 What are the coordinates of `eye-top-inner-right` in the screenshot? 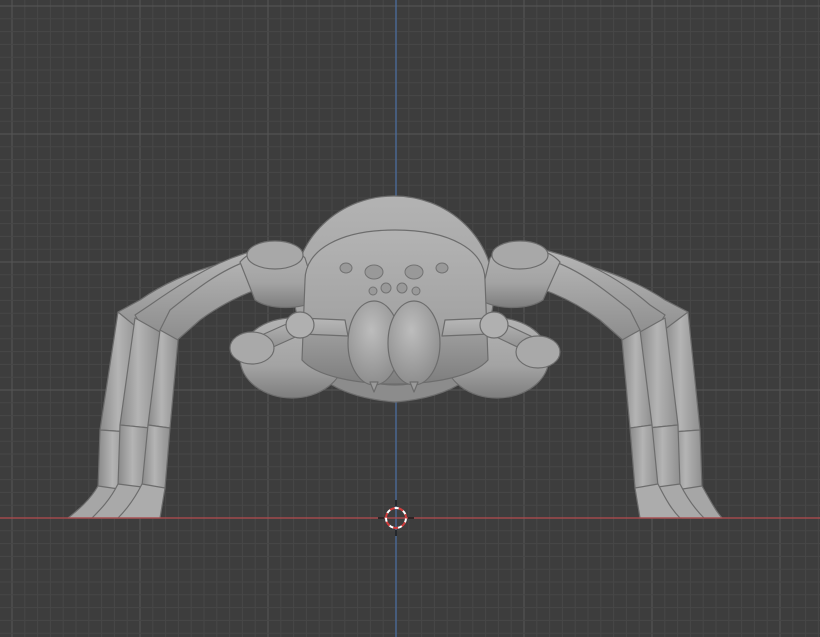 It's located at (414, 272).